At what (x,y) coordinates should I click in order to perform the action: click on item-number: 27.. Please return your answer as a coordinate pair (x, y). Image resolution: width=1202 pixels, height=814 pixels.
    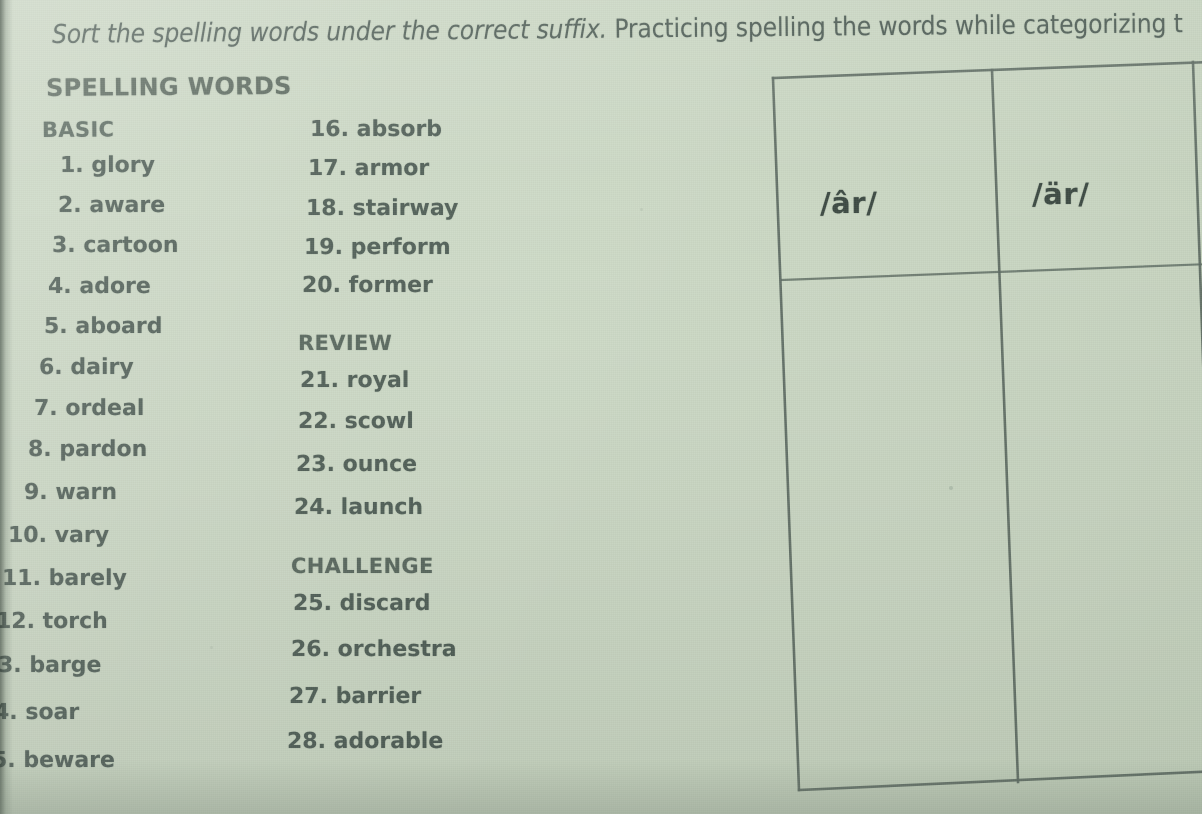
    Looking at the image, I should click on (308, 696).